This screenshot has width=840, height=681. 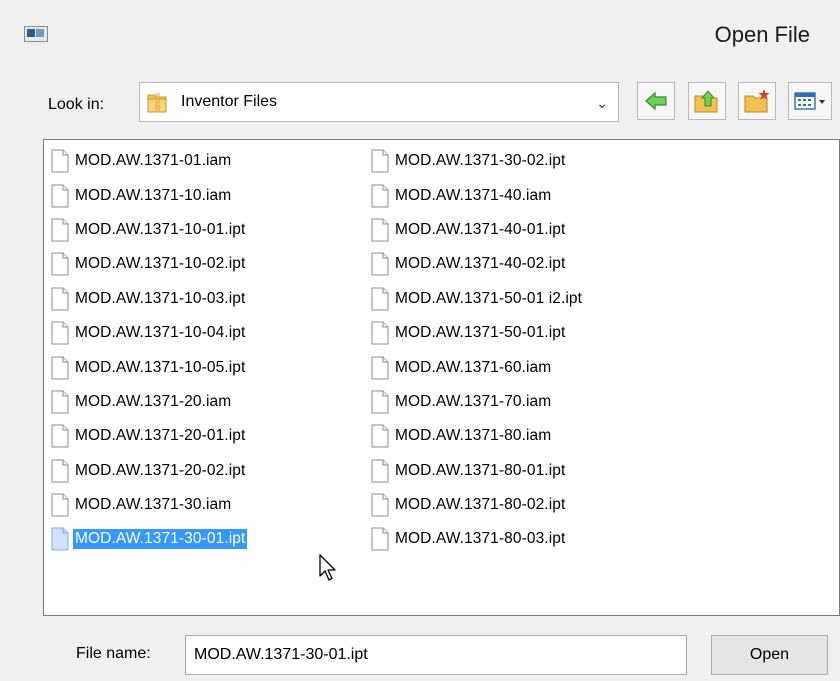 I want to click on view-menu-button, so click(x=810, y=101).